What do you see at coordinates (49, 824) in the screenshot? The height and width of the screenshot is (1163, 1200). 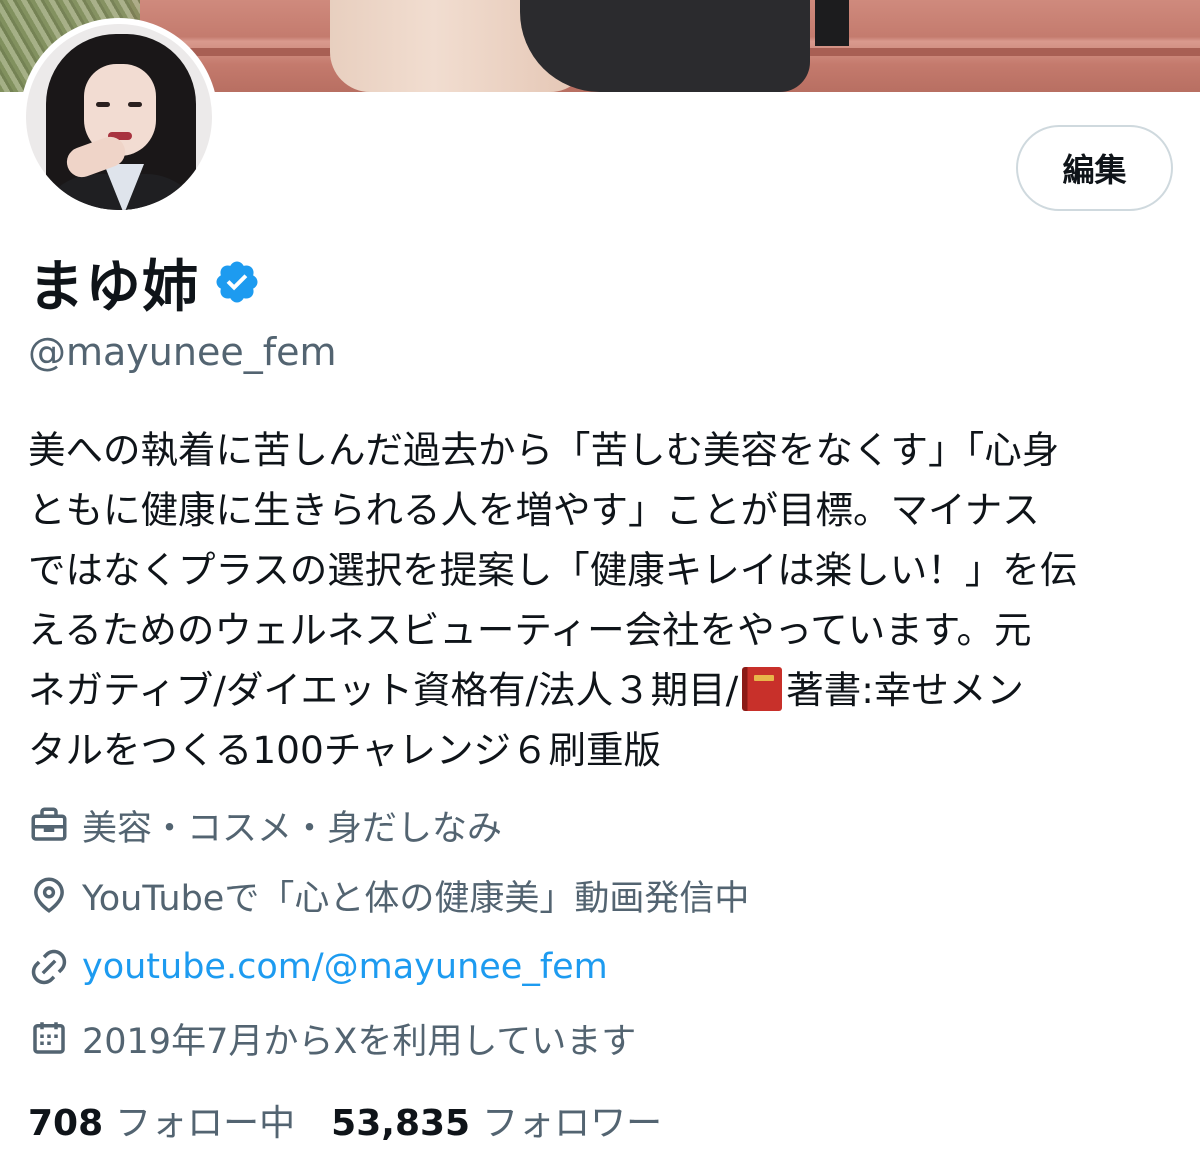 I see `briefcase-icon` at bounding box center [49, 824].